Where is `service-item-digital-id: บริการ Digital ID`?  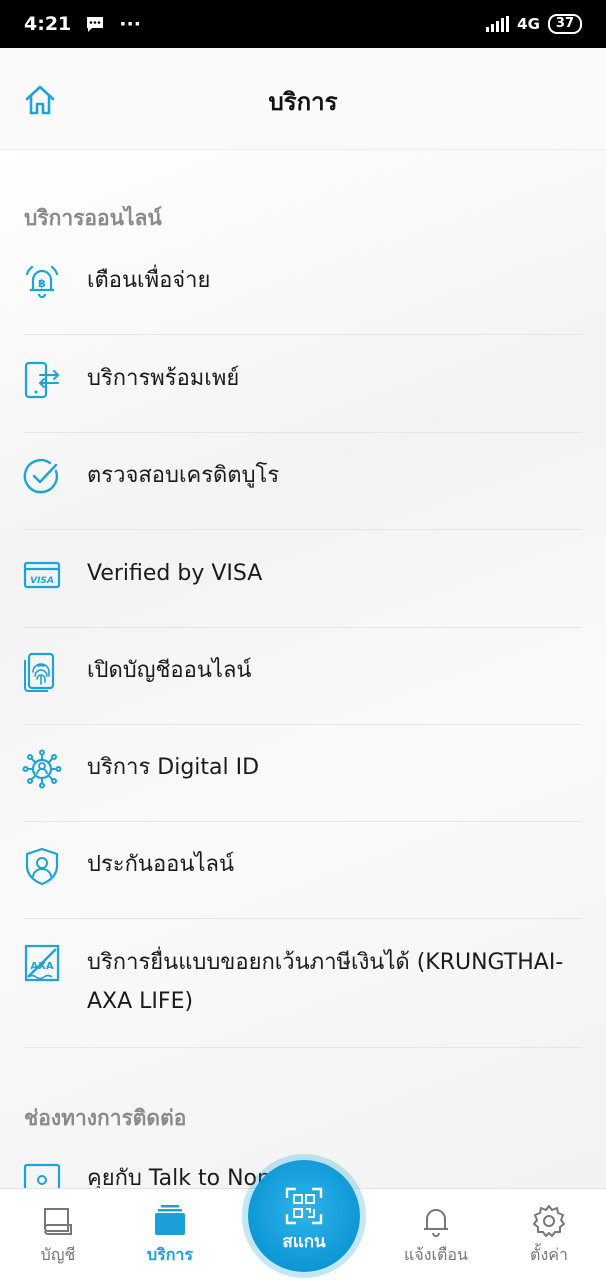
service-item-digital-id: บริการ Digital ID is located at coordinates (303, 785).